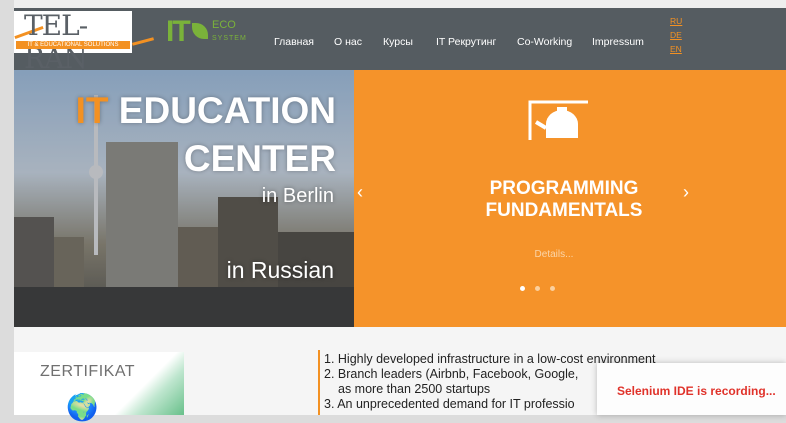 This screenshot has height=423, width=786. Describe the element at coordinates (466, 42) in the screenshot. I see `nav-it-recruiting: IT Рекрутинг` at that location.